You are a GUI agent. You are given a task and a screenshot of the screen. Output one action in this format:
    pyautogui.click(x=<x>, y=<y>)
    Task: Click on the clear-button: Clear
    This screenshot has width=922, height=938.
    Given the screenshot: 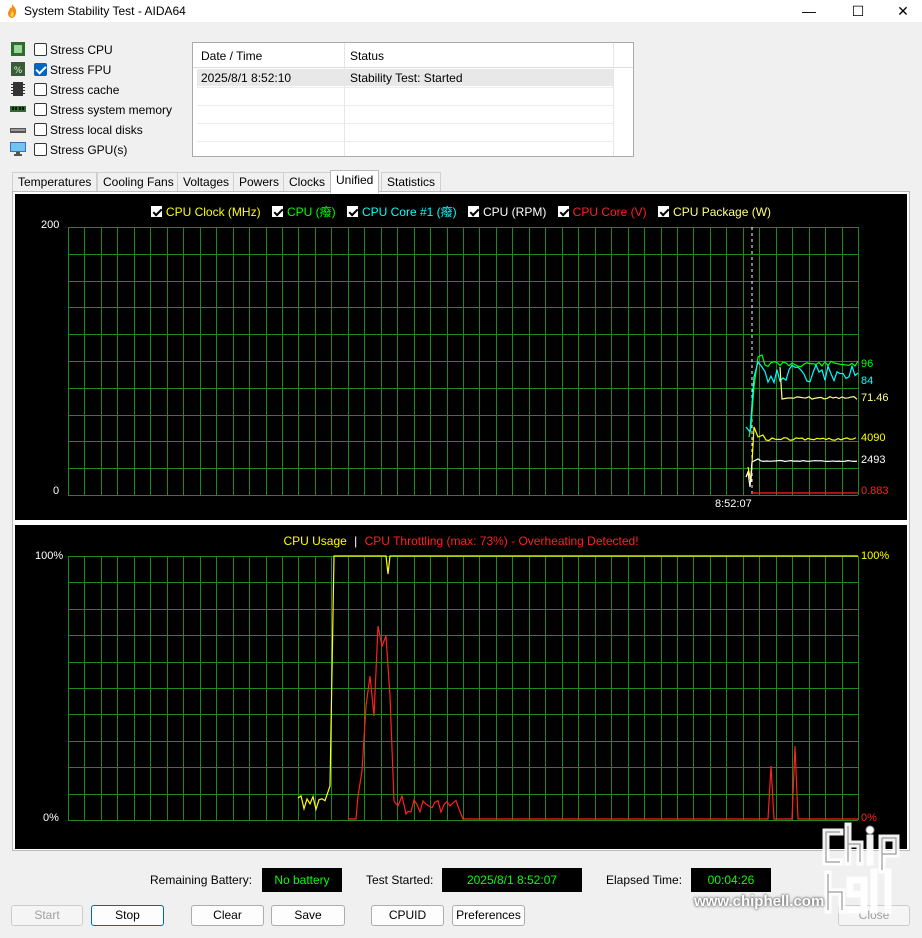 What is the action you would take?
    pyautogui.click(x=227, y=915)
    